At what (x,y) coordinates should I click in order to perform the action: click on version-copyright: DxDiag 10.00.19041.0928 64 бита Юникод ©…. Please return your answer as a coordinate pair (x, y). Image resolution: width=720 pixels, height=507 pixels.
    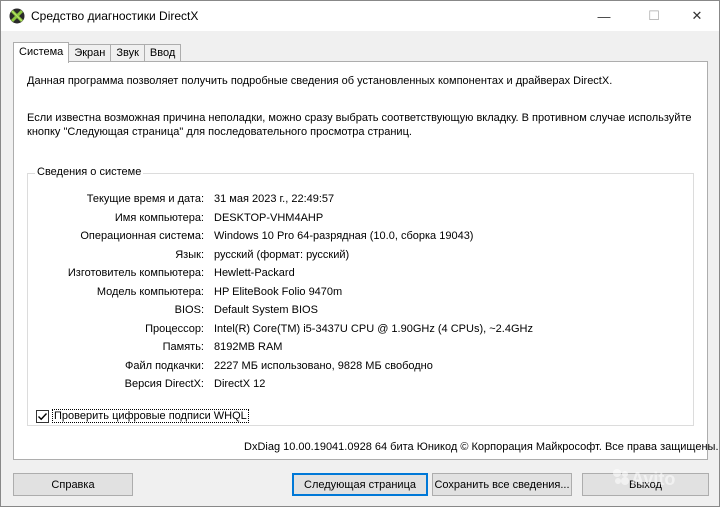
    Looking at the image, I should click on (481, 447).